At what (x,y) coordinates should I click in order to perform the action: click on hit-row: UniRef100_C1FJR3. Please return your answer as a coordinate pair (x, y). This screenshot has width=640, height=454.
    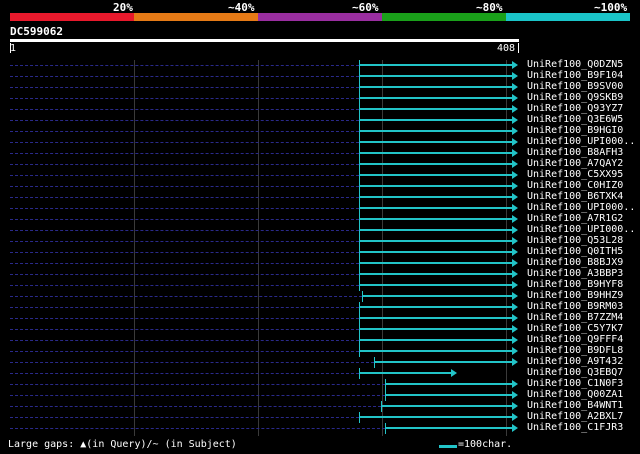
    Looking at the image, I should click on (320, 428).